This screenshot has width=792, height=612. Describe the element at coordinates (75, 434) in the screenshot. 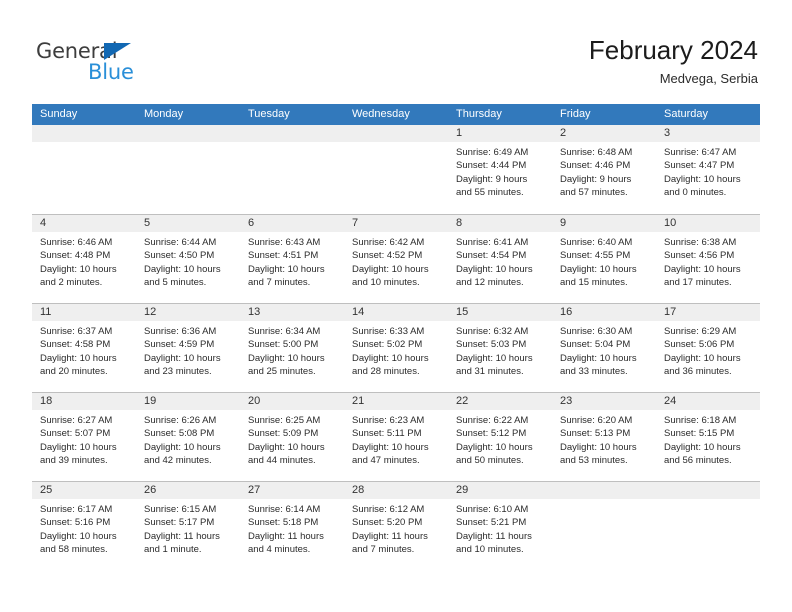

I see `sunset-text: Sunset: 5:07 PM` at that location.